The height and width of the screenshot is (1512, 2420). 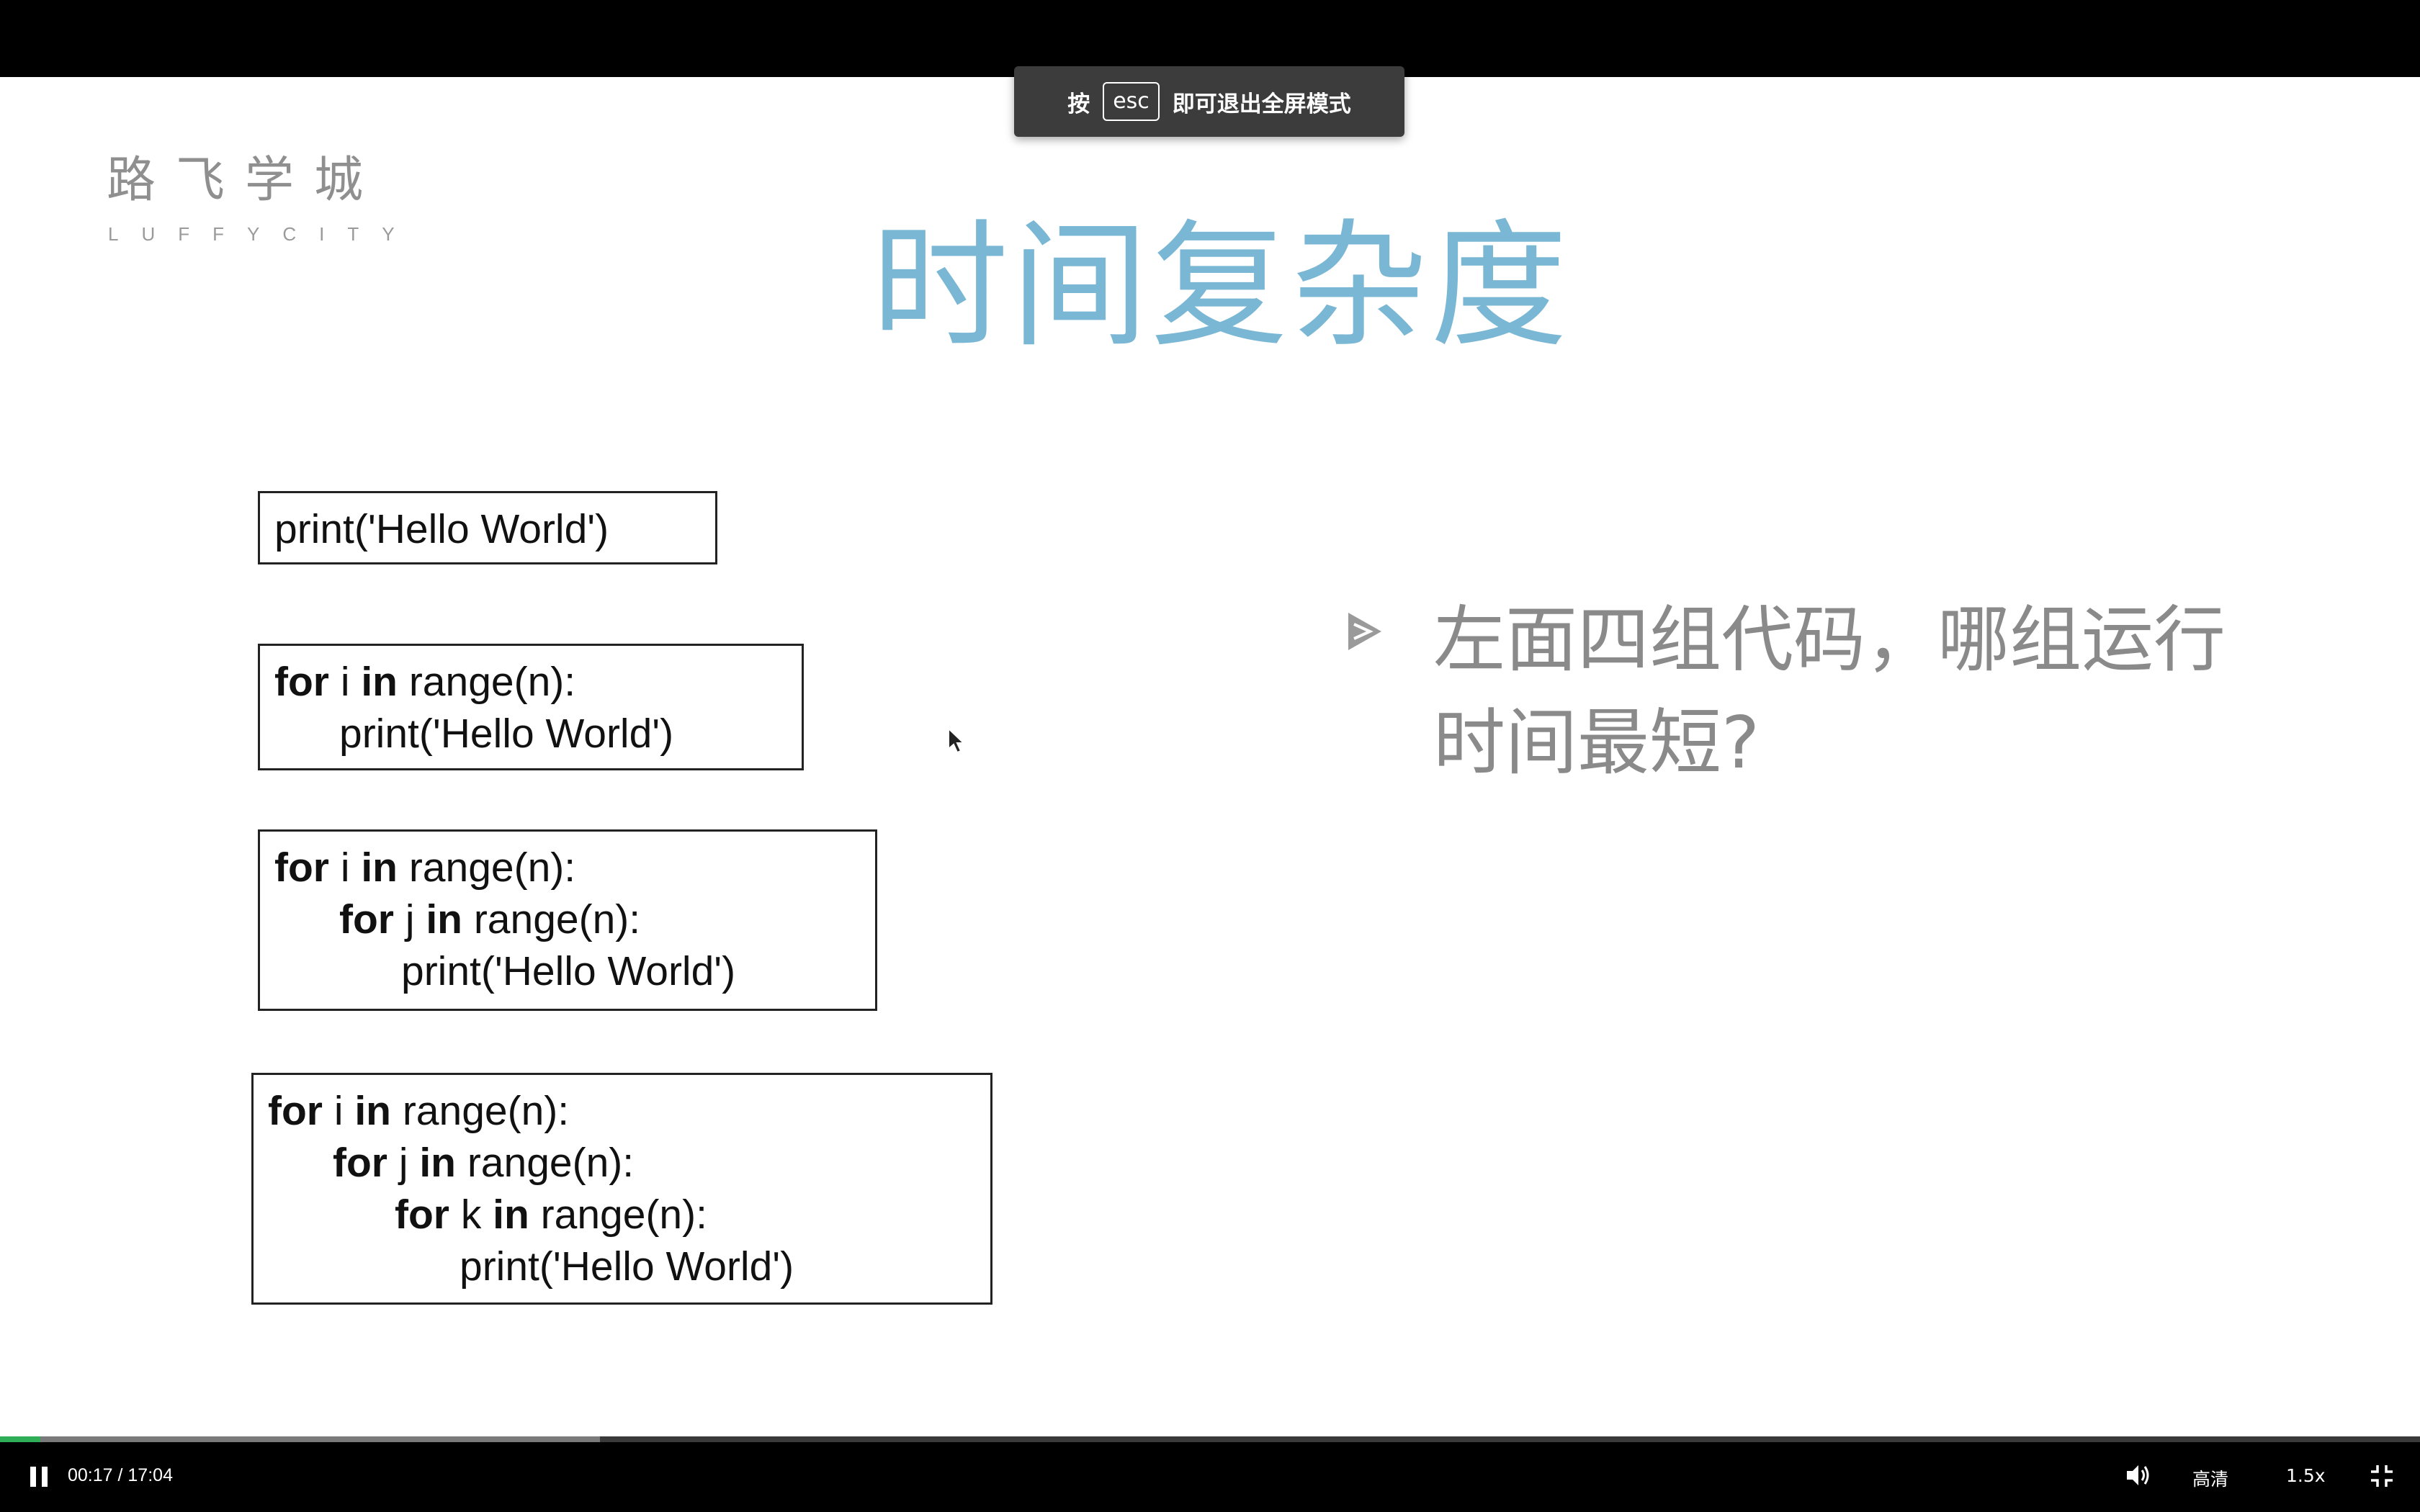 I want to click on volume-icon, so click(x=2138, y=1475).